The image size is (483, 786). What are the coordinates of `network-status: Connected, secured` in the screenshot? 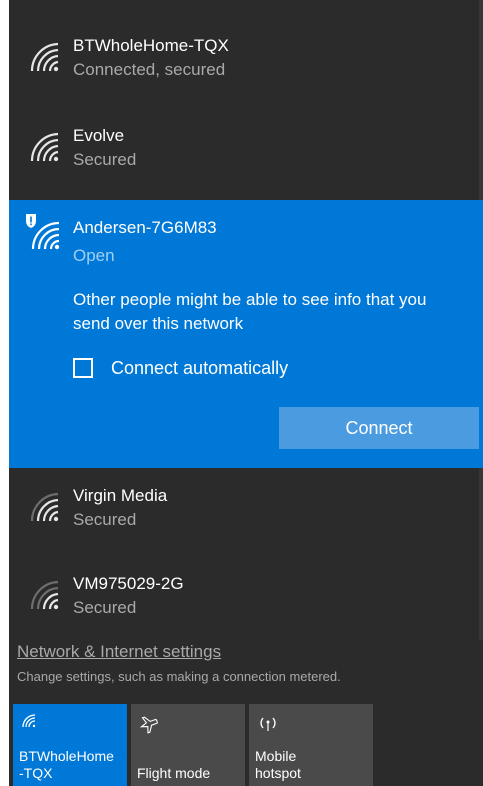 It's located at (149, 69).